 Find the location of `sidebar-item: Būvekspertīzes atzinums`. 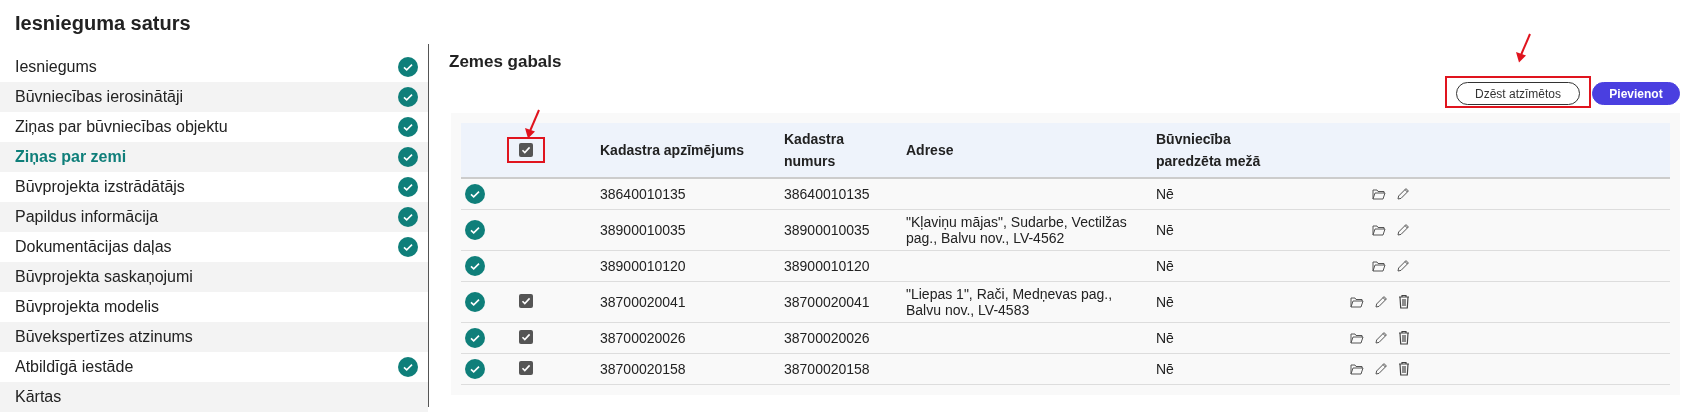

sidebar-item: Būvekspertīzes atzinums is located at coordinates (214, 337).